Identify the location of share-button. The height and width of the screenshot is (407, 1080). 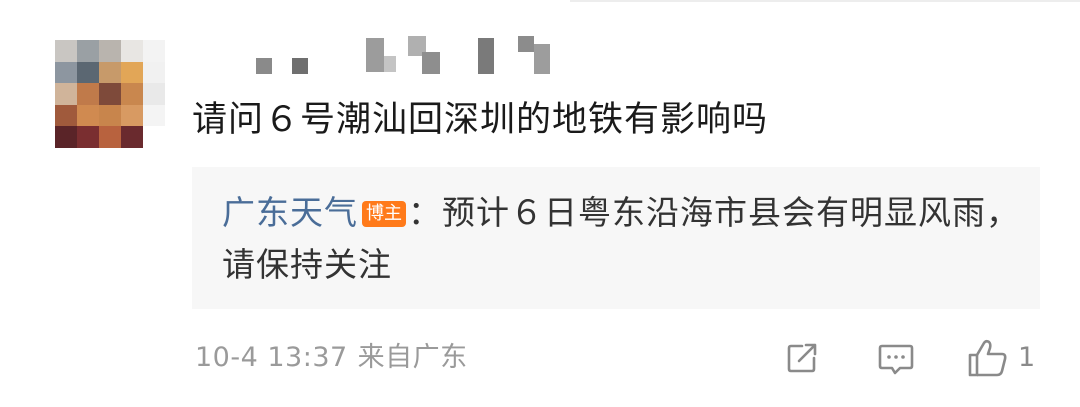
(802, 358).